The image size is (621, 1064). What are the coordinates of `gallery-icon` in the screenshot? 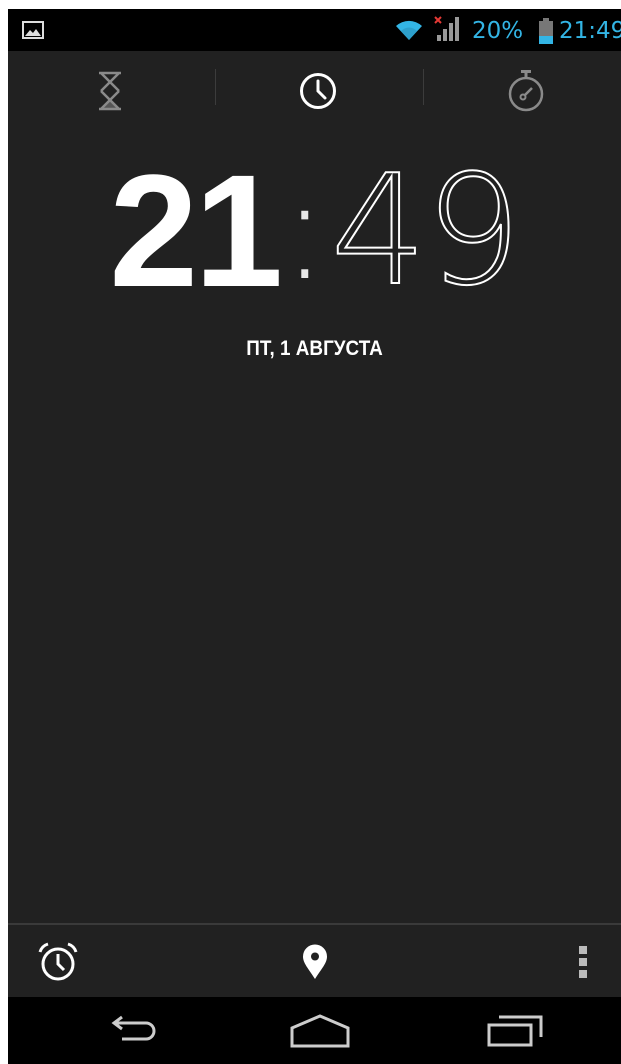 It's located at (33, 30).